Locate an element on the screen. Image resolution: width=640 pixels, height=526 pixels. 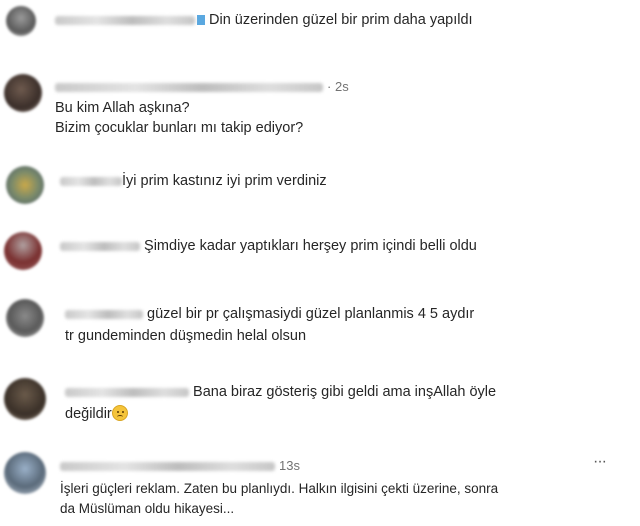
comment-text: tr gundeminden düşmedin helal olsun is located at coordinates (186, 336).